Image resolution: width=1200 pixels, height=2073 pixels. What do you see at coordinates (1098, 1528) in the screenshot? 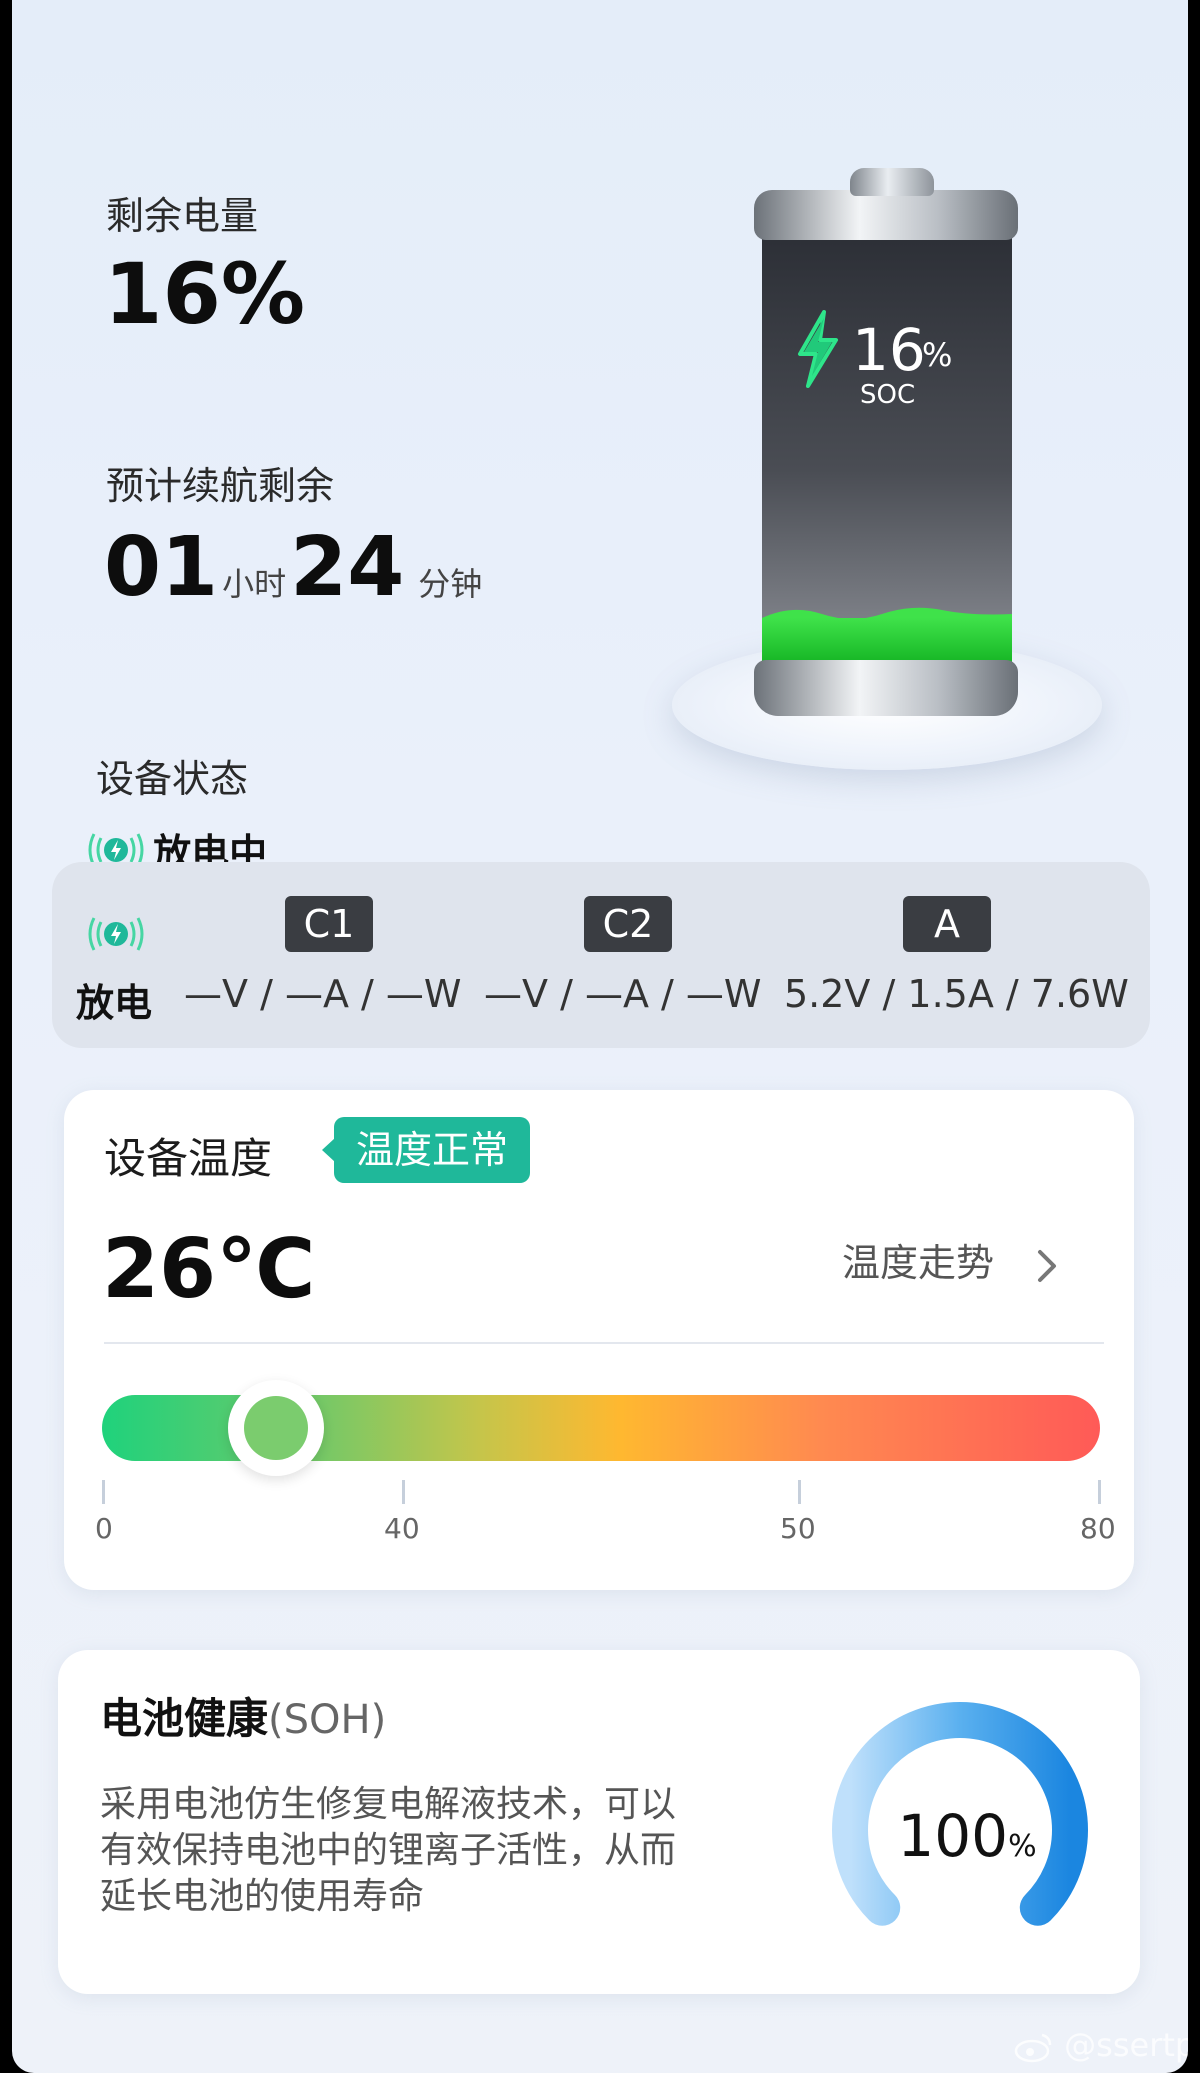
I see `scale-tick-label: 80` at bounding box center [1098, 1528].